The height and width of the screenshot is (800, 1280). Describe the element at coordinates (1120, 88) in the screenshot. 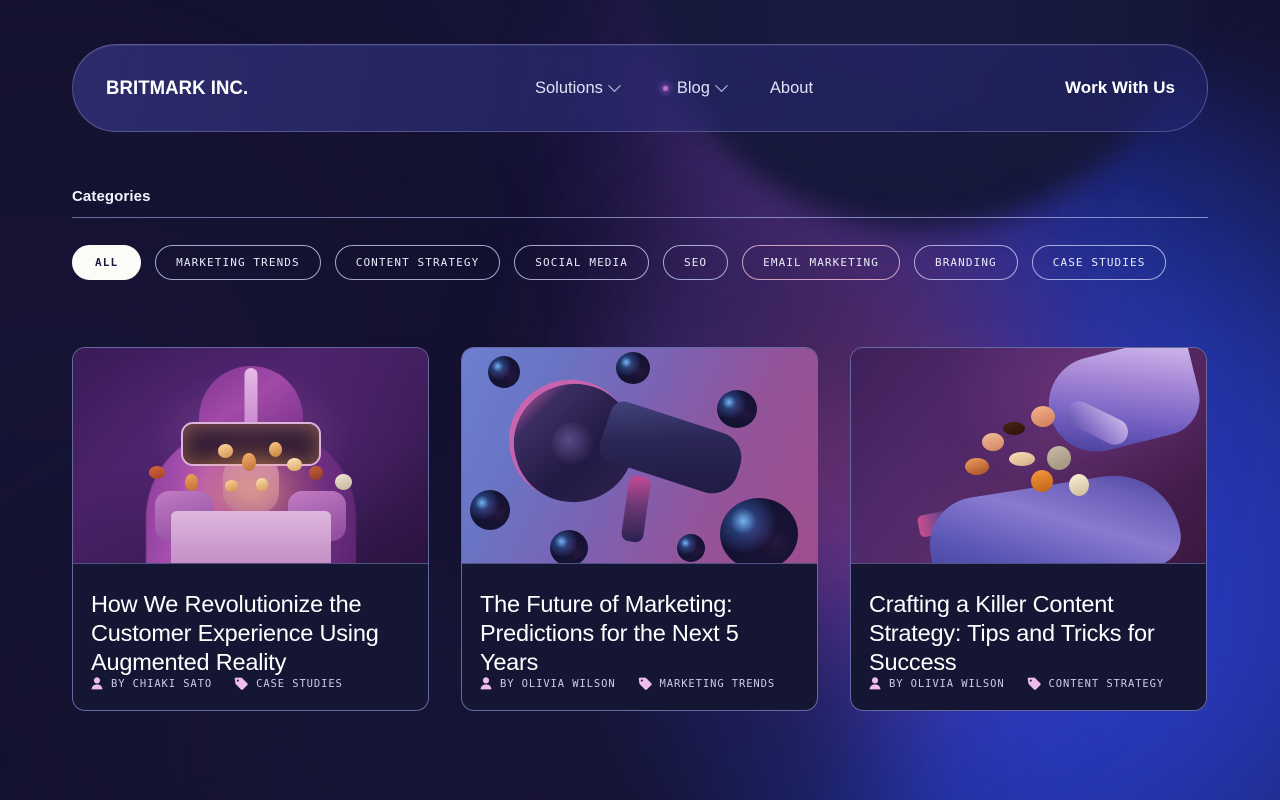

I see `work-with-us-button: Work With Us` at that location.